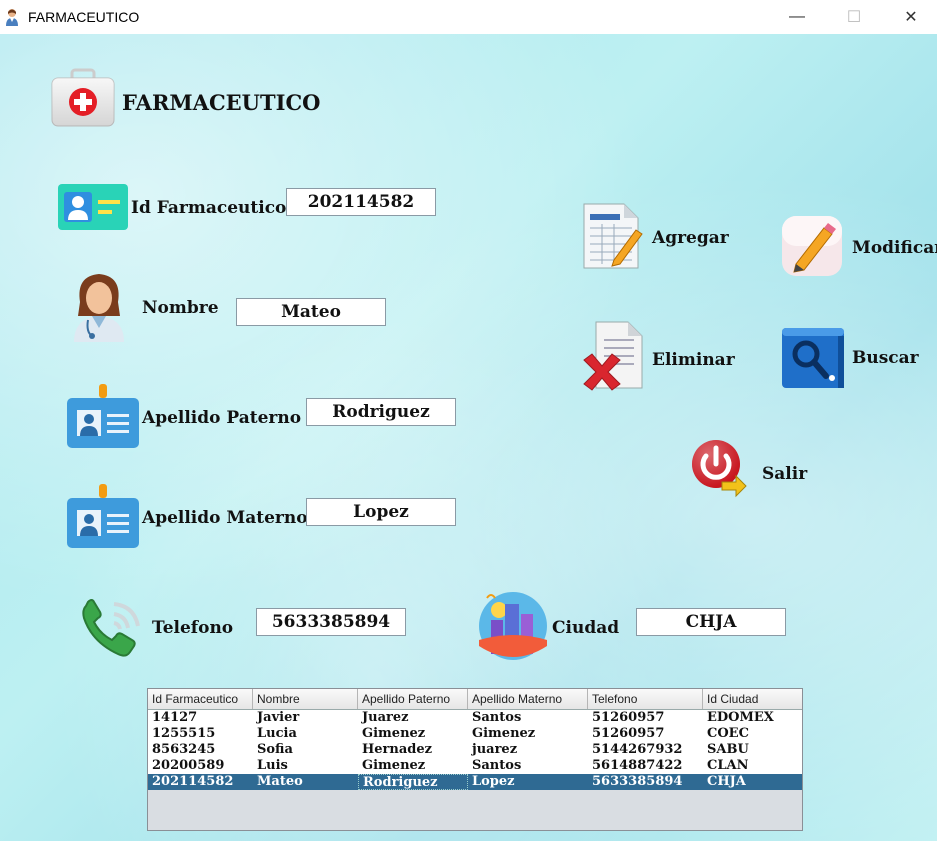 This screenshot has height=841, width=937. Describe the element at coordinates (894, 248) in the screenshot. I see `modificar-label: Modificar` at that location.